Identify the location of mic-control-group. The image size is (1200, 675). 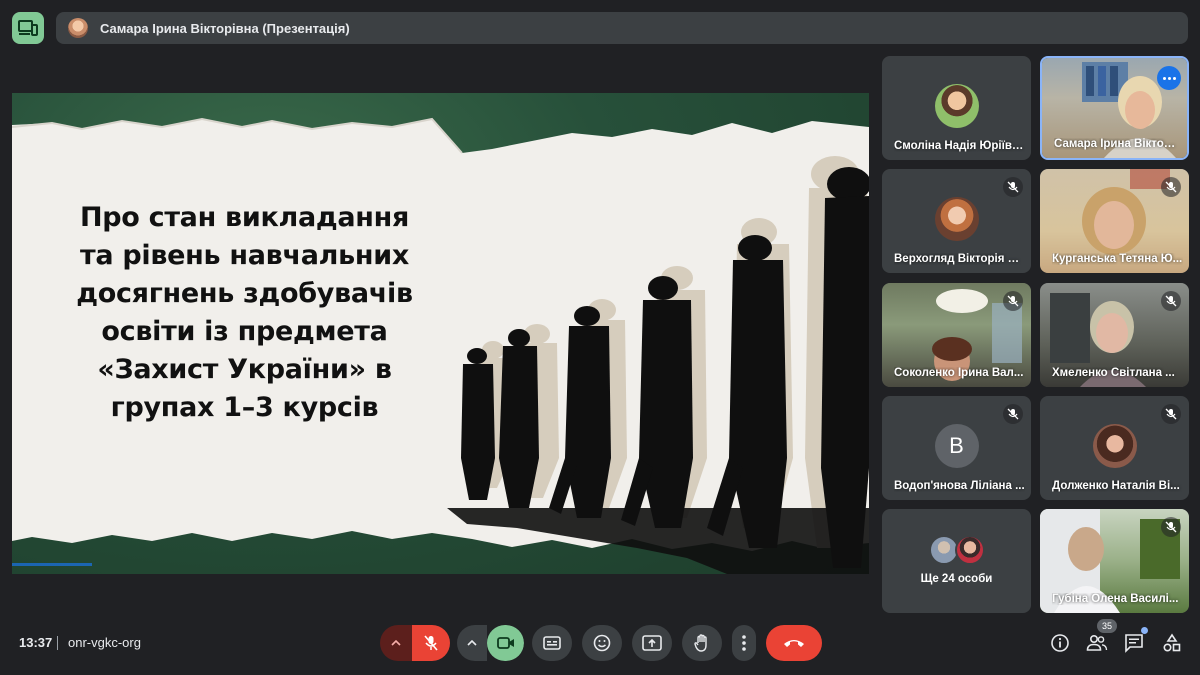
(415, 643).